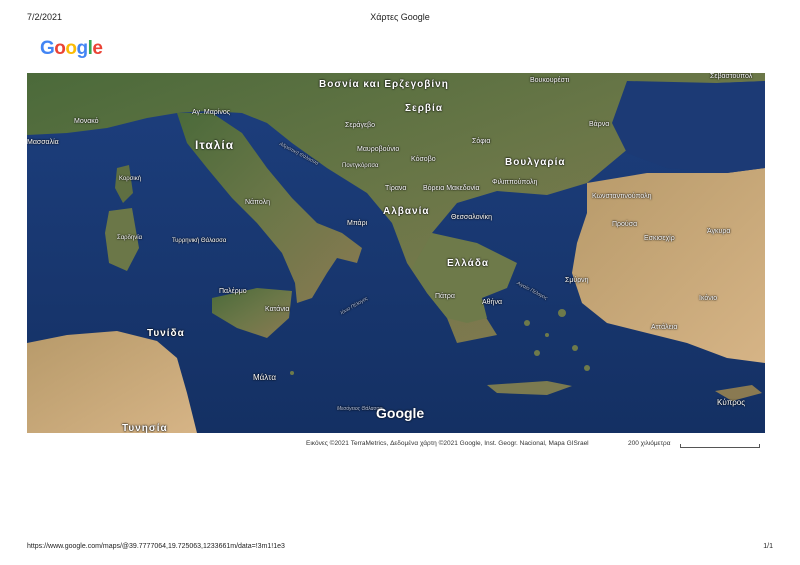 The height and width of the screenshot is (565, 800). What do you see at coordinates (492, 302) in the screenshot?
I see `label-athens: Αθήνα` at bounding box center [492, 302].